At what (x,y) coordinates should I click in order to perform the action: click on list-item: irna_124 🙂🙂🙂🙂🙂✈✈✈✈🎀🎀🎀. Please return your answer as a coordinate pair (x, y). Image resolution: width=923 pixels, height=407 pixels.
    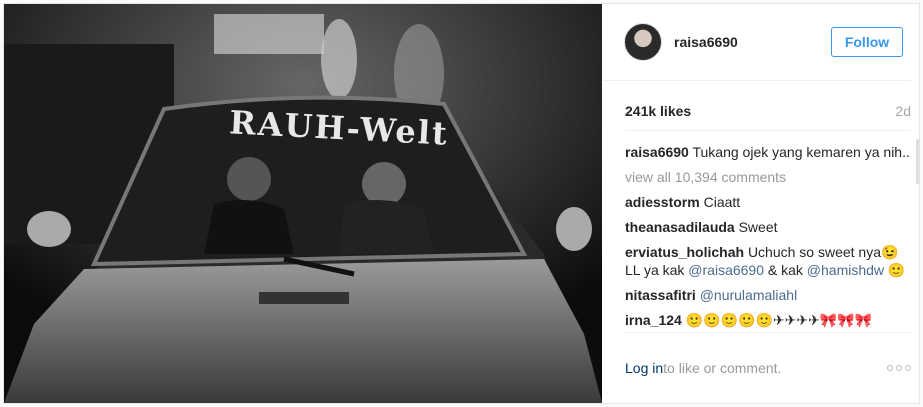
    Looking at the image, I should click on (768, 320).